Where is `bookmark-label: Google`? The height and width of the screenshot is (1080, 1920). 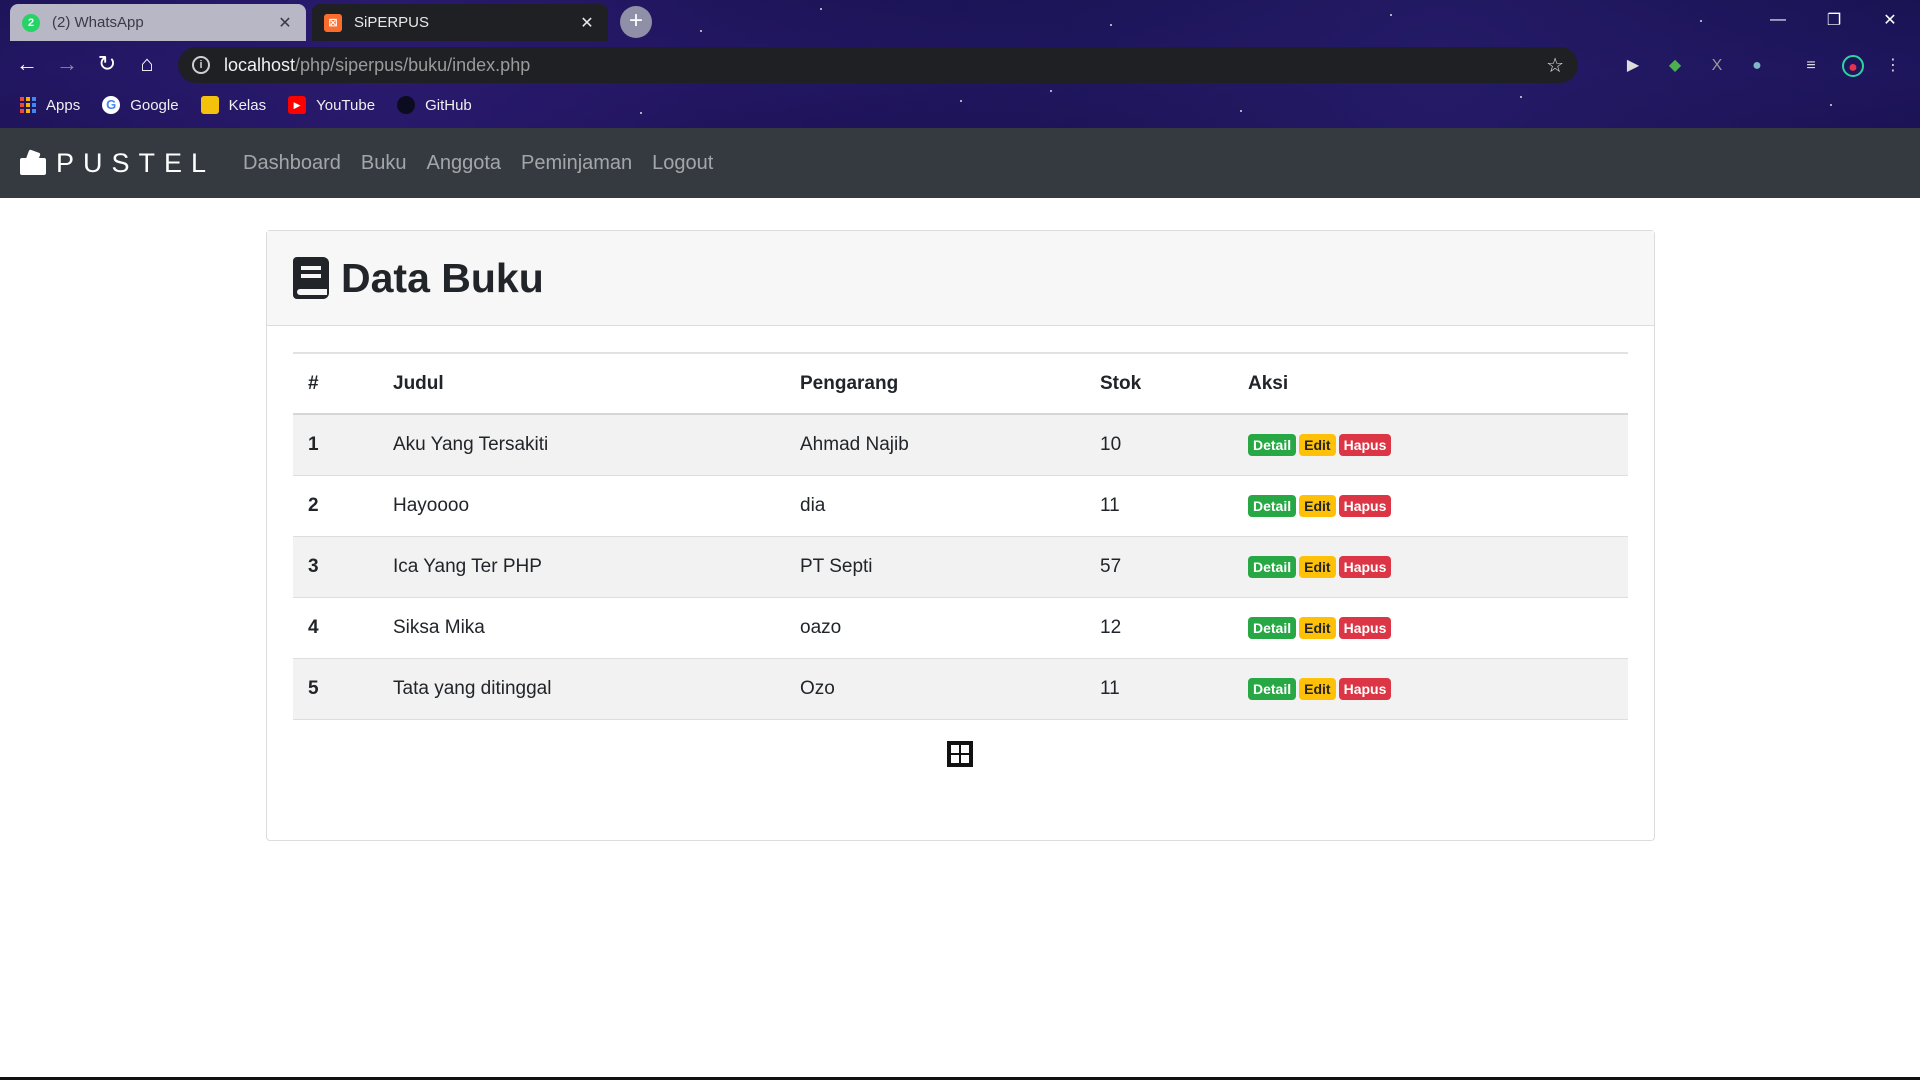 bookmark-label: Google is located at coordinates (154, 105).